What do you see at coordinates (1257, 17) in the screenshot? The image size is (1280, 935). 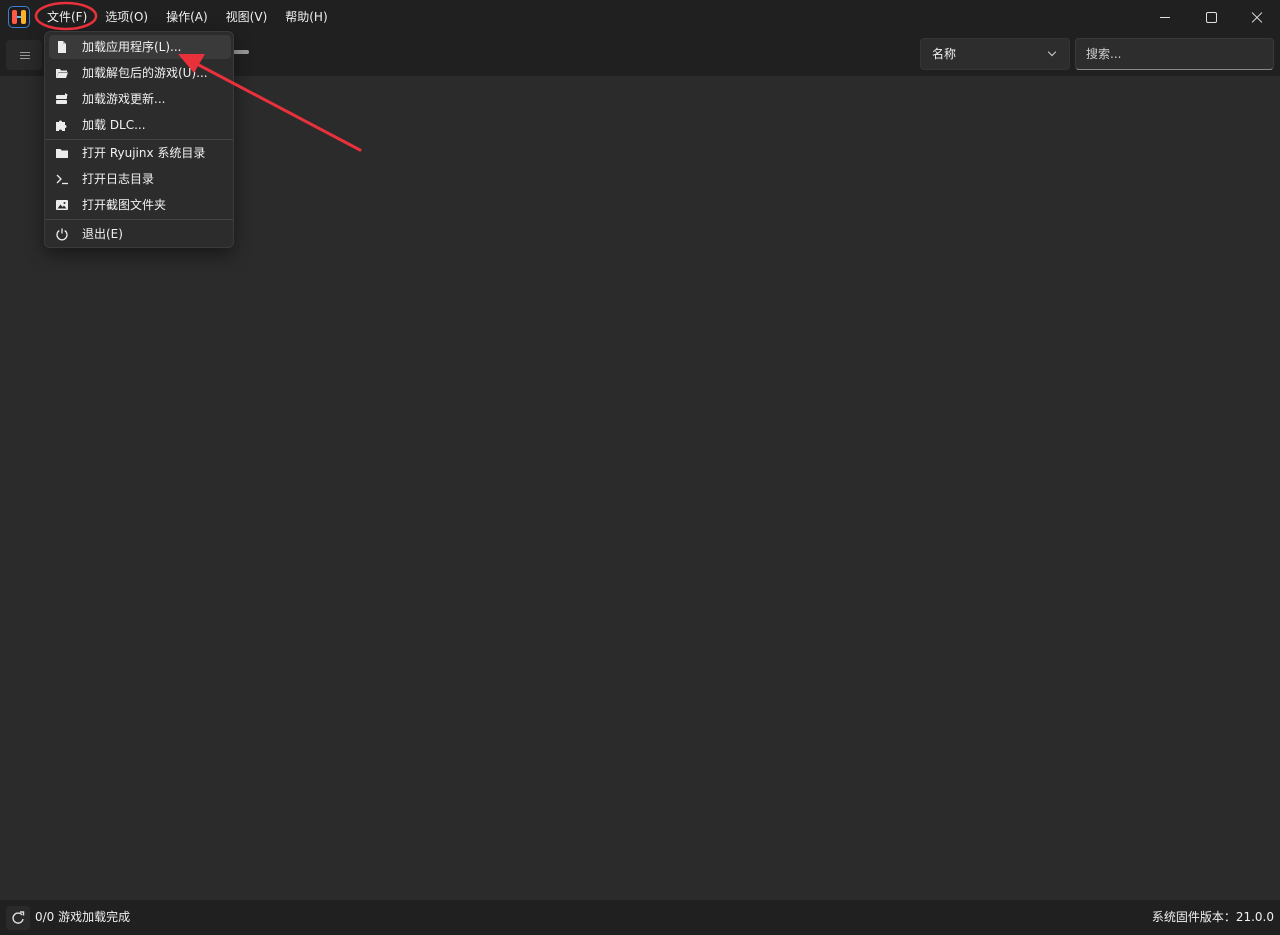 I see `close-button` at bounding box center [1257, 17].